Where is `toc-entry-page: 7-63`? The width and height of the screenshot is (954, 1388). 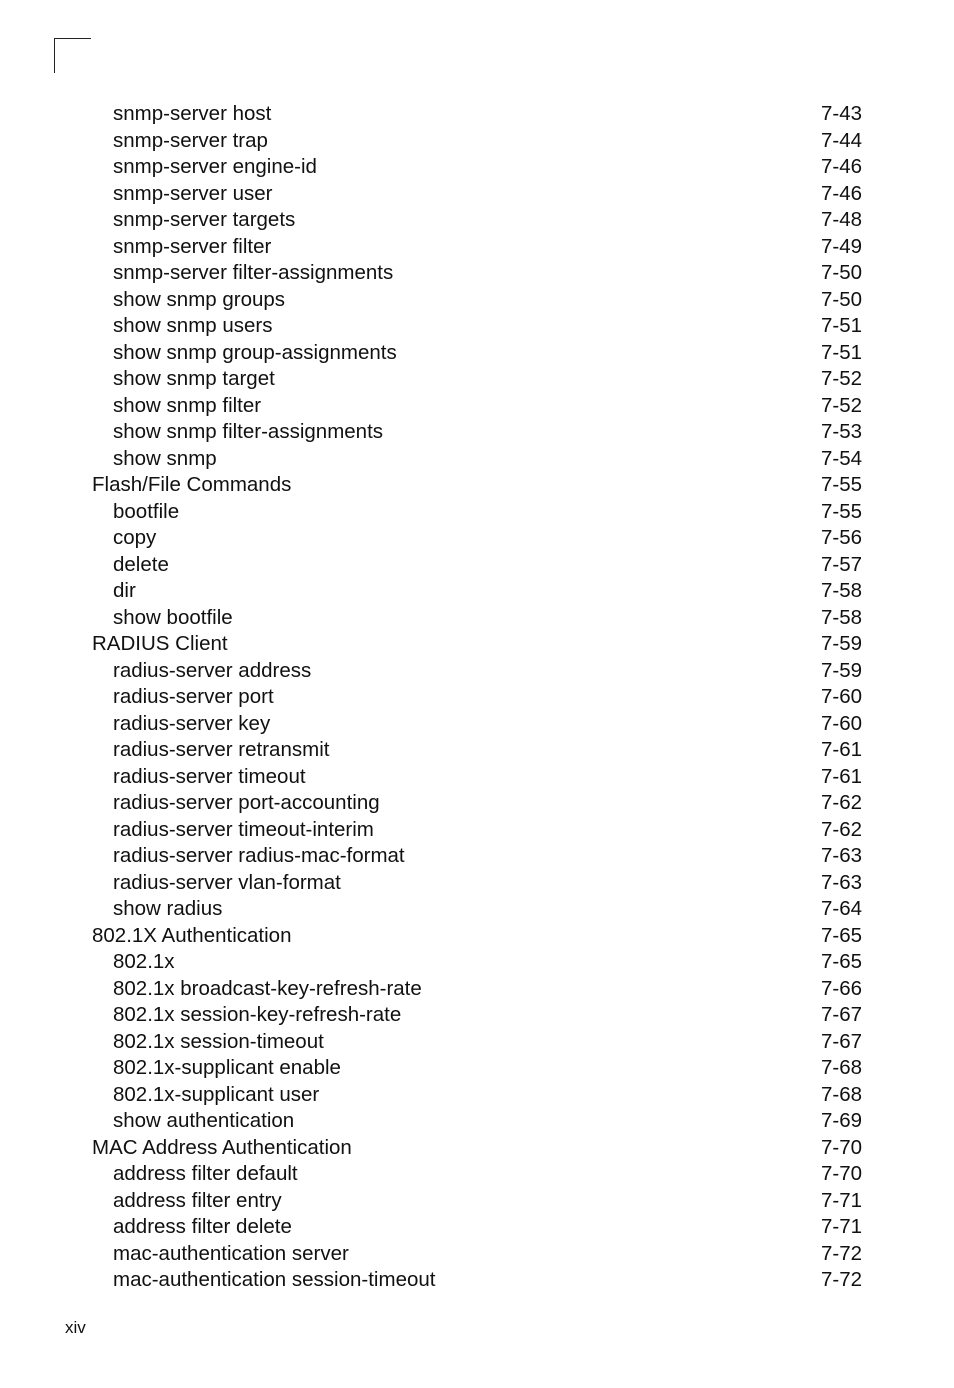
toc-entry-page: 7-63 is located at coordinates (842, 855).